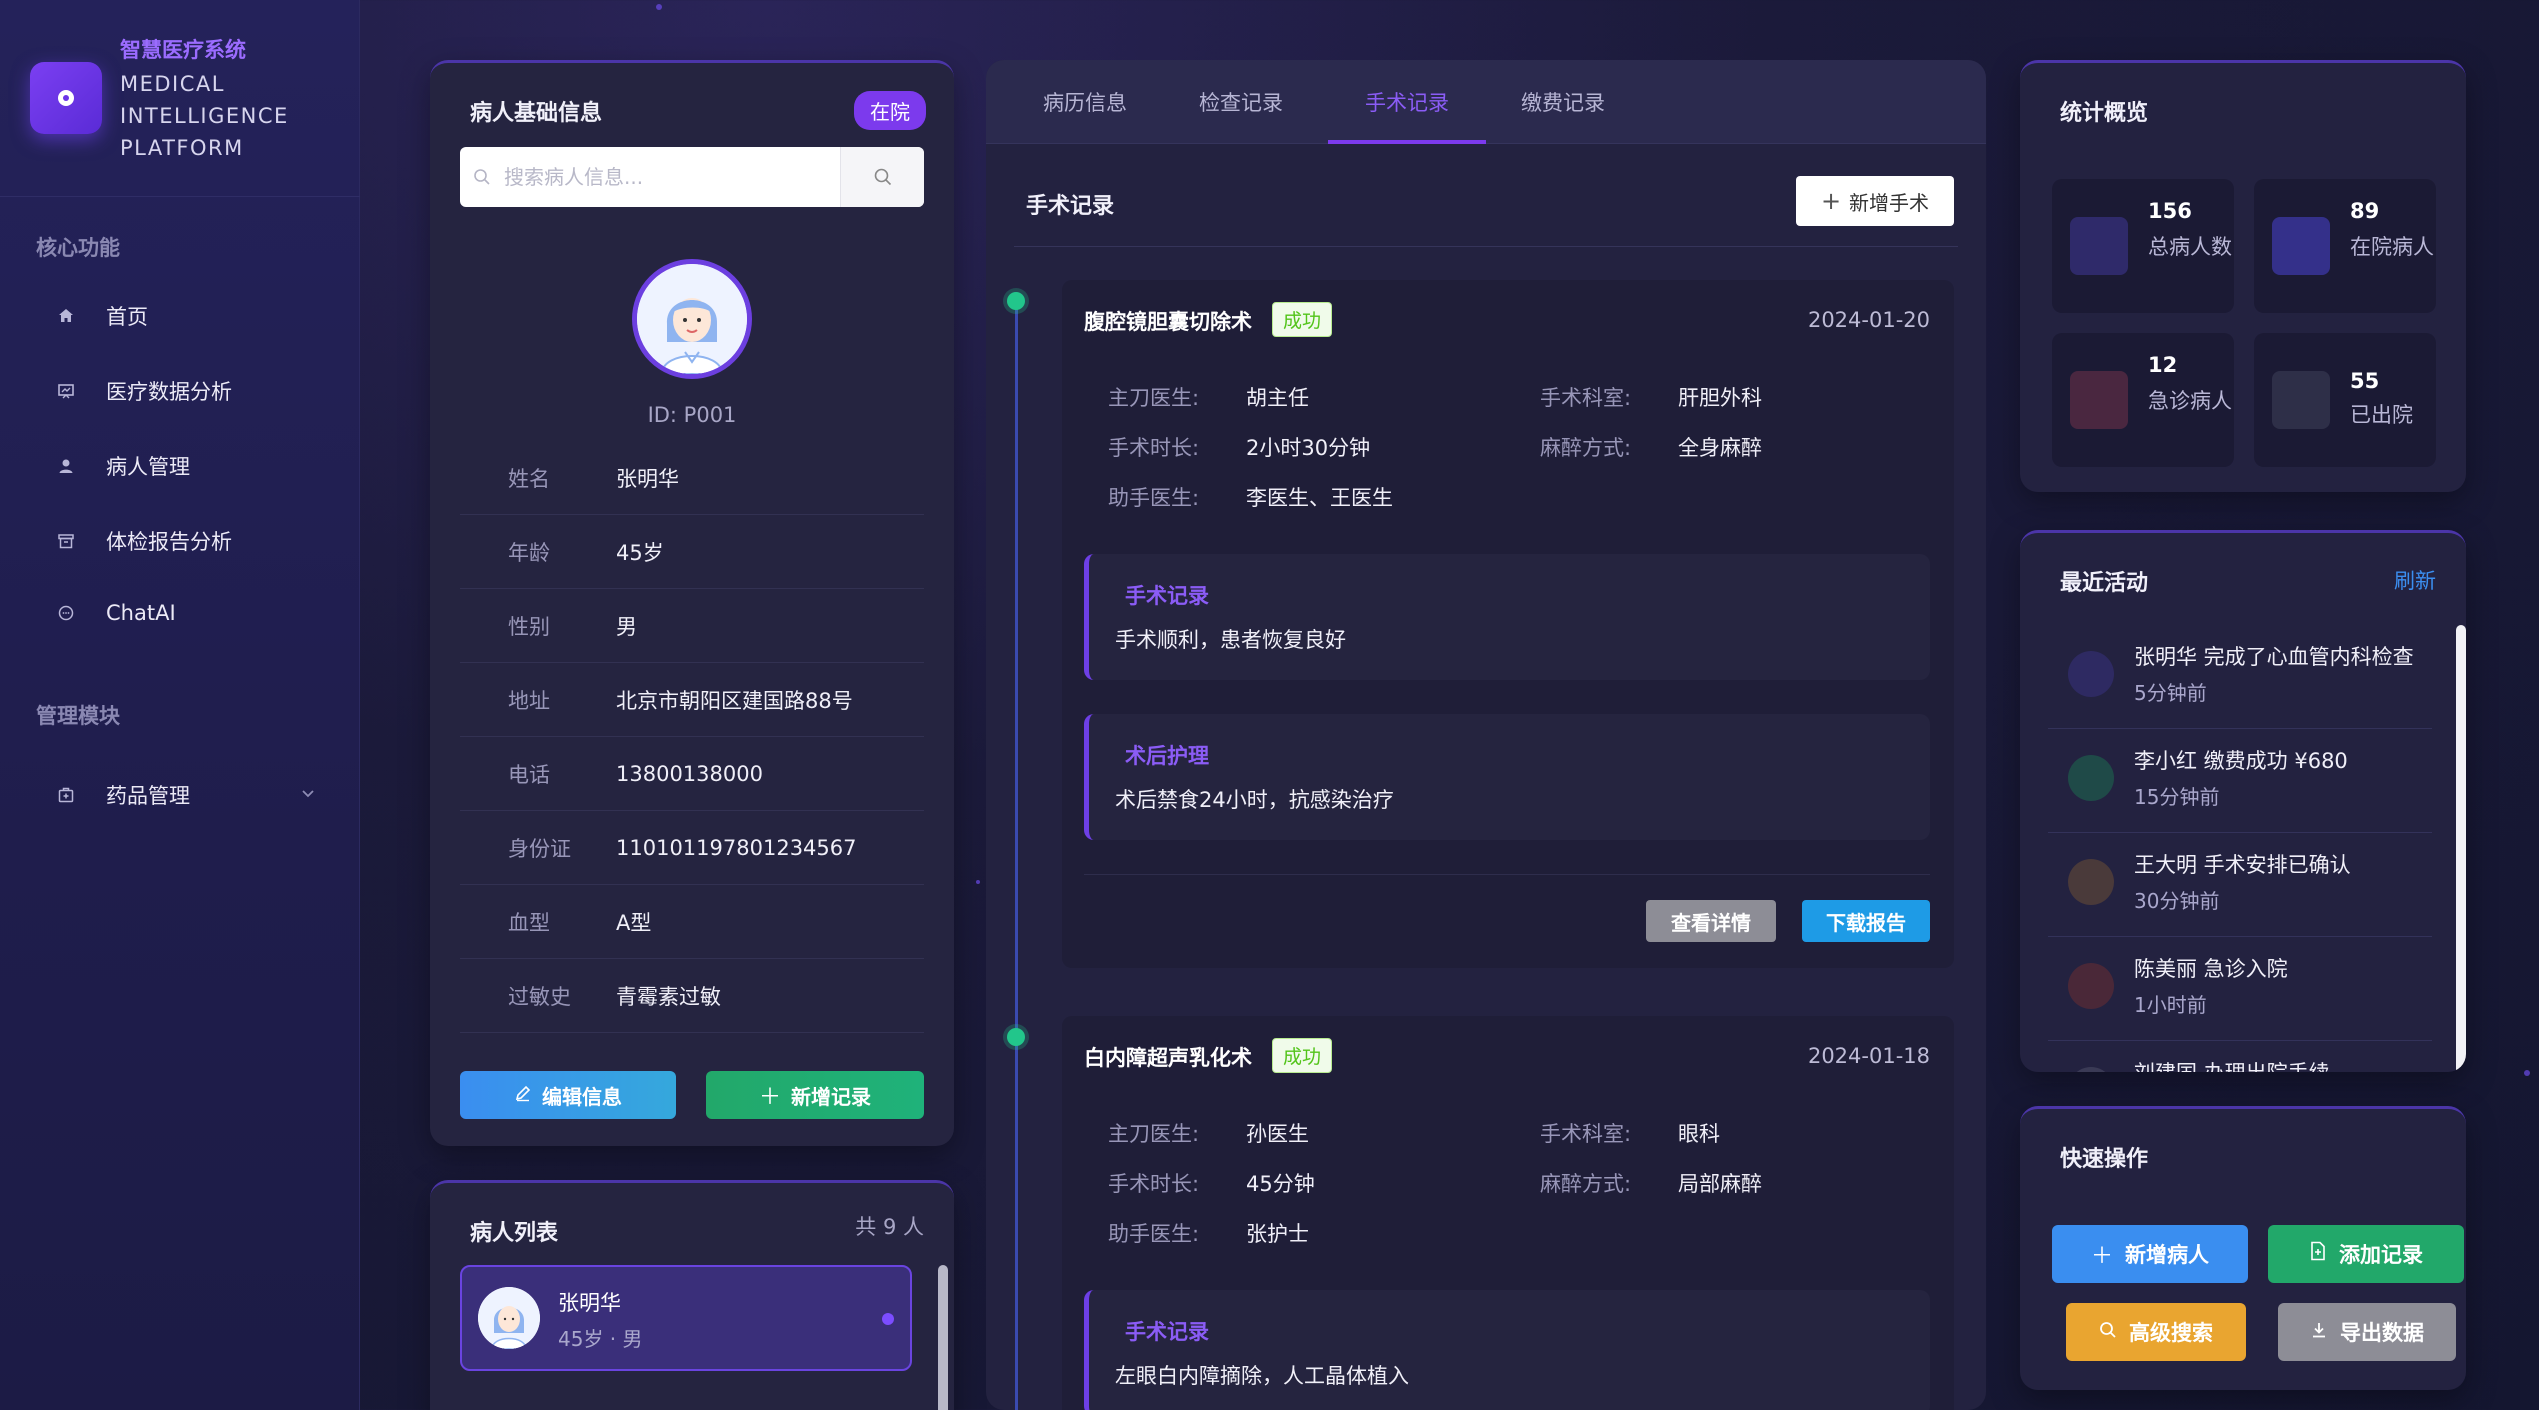 This screenshot has width=2539, height=1410. I want to click on list-item: 张明华 45岁 · 男, so click(686, 1318).